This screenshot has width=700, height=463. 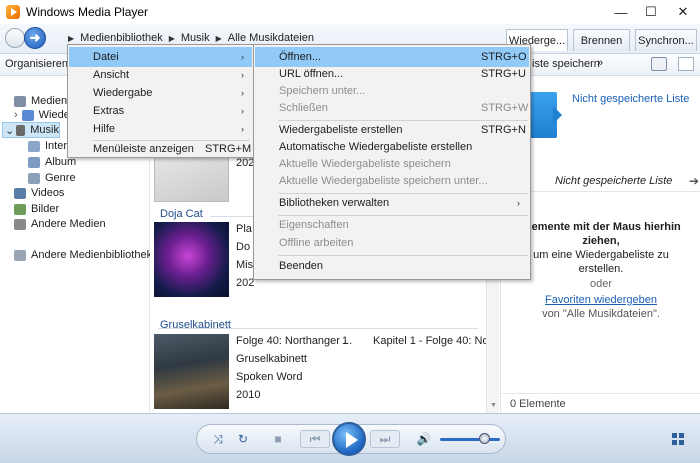 What do you see at coordinates (16, 115) in the screenshot?
I see `tree-collapsed-icon: ›` at bounding box center [16, 115].